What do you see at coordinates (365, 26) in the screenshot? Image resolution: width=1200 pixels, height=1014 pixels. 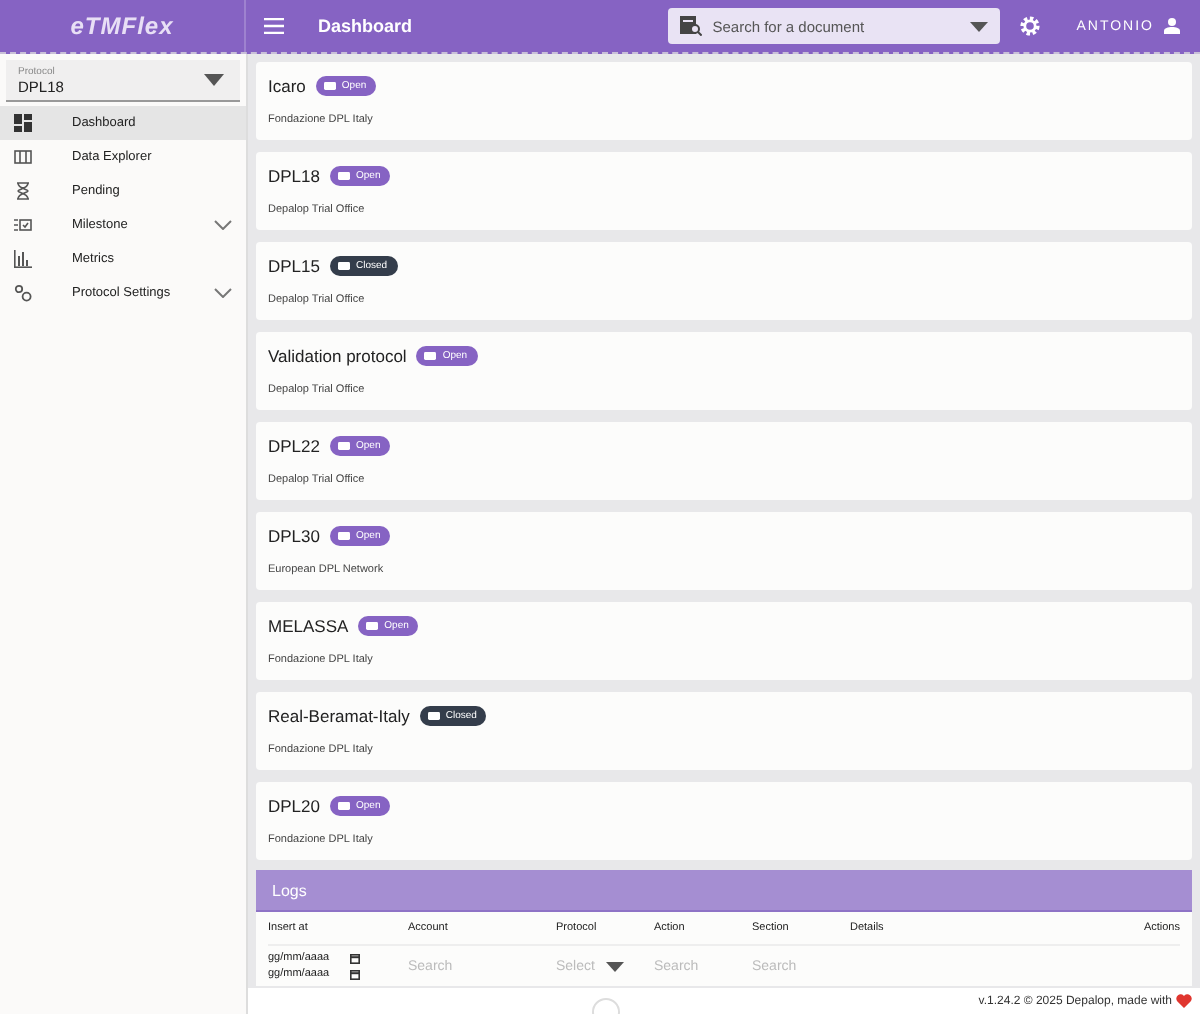 I see `page-title: Dashboard` at bounding box center [365, 26].